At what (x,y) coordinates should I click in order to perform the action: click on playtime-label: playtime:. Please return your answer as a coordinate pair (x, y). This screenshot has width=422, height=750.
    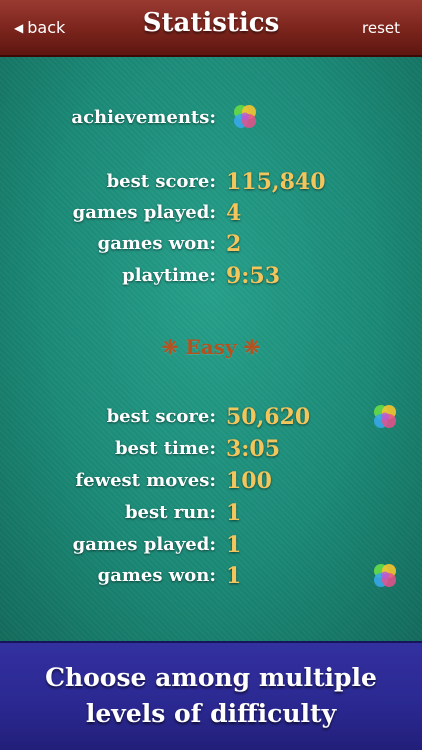
    Looking at the image, I should click on (169, 275).